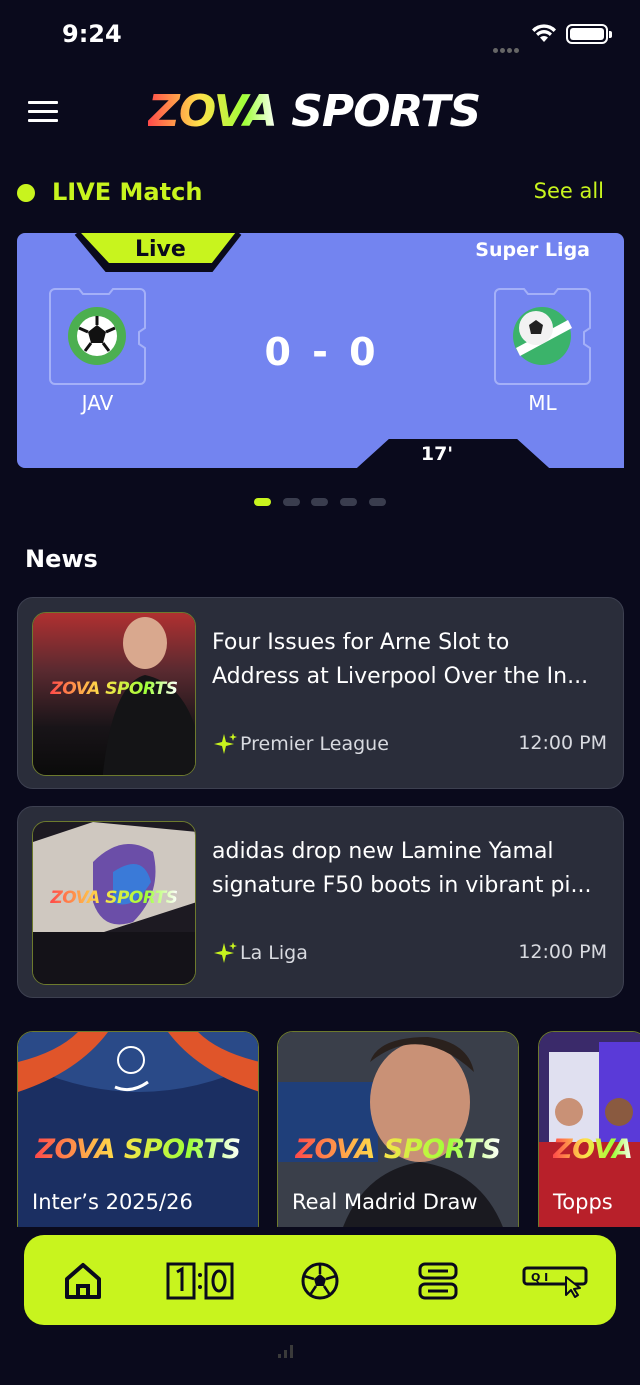  I want to click on story-caption: Real Madrid Draw, so click(385, 1202).